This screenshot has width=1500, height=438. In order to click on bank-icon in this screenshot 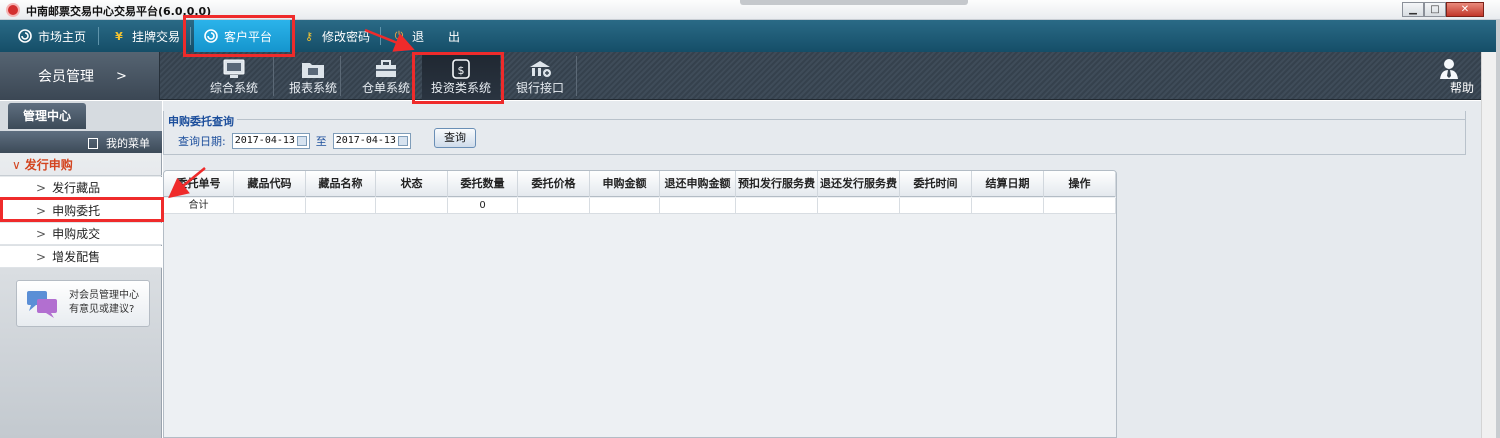, I will do `click(540, 69)`.